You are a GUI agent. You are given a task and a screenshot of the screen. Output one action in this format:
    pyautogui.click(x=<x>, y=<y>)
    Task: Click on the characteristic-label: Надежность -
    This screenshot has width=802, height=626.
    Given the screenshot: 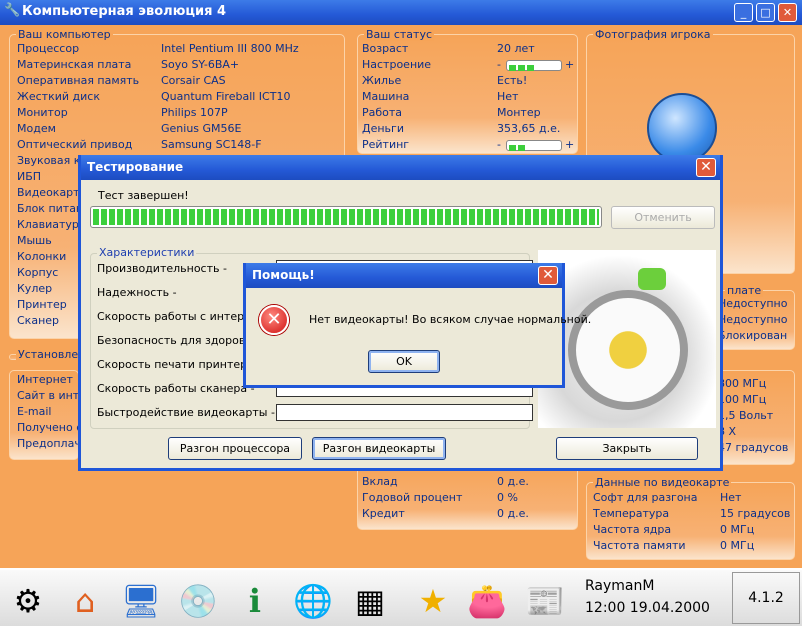 What is the action you would take?
    pyautogui.click(x=137, y=292)
    